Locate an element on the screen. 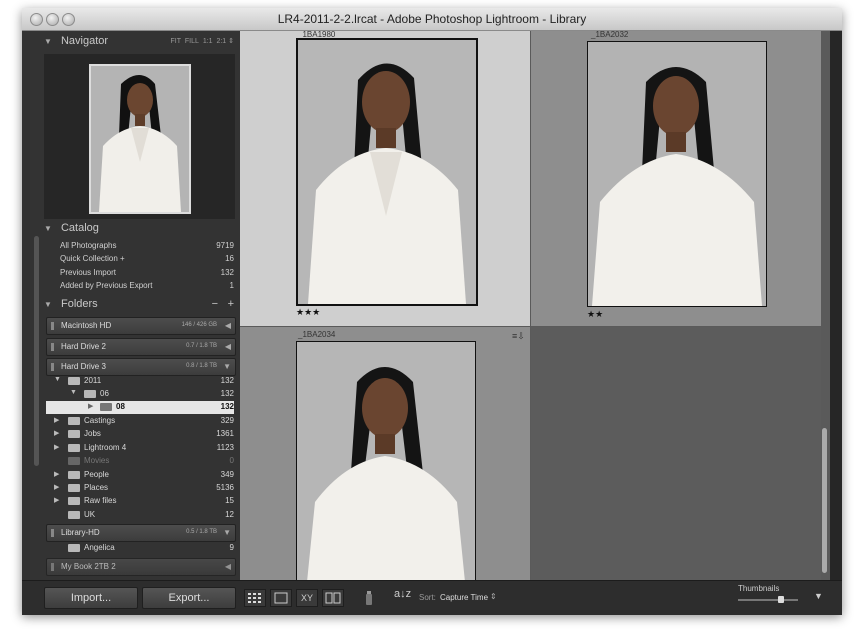 This screenshot has width=864, height=642. volume-macintosh-hd: Macintosh HD 146 / 426 GB ◀ is located at coordinates (141, 326).